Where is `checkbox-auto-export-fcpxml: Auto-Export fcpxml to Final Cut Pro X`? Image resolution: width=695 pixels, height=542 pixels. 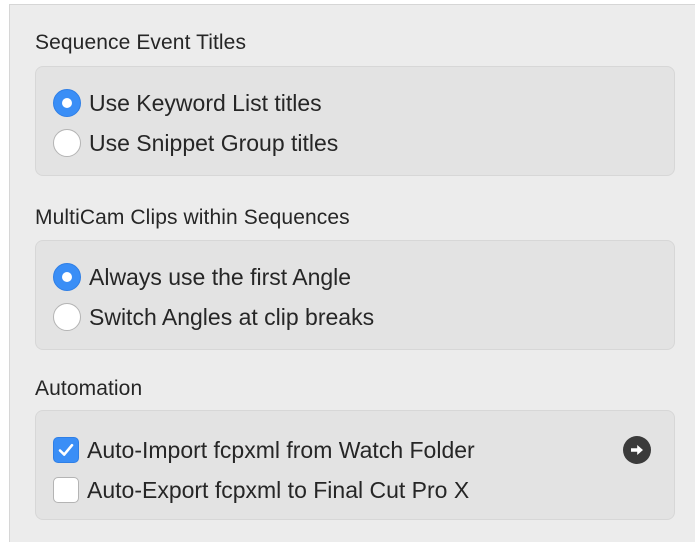 checkbox-auto-export-fcpxml: Auto-Export fcpxml to Final Cut Pro X is located at coordinates (261, 490).